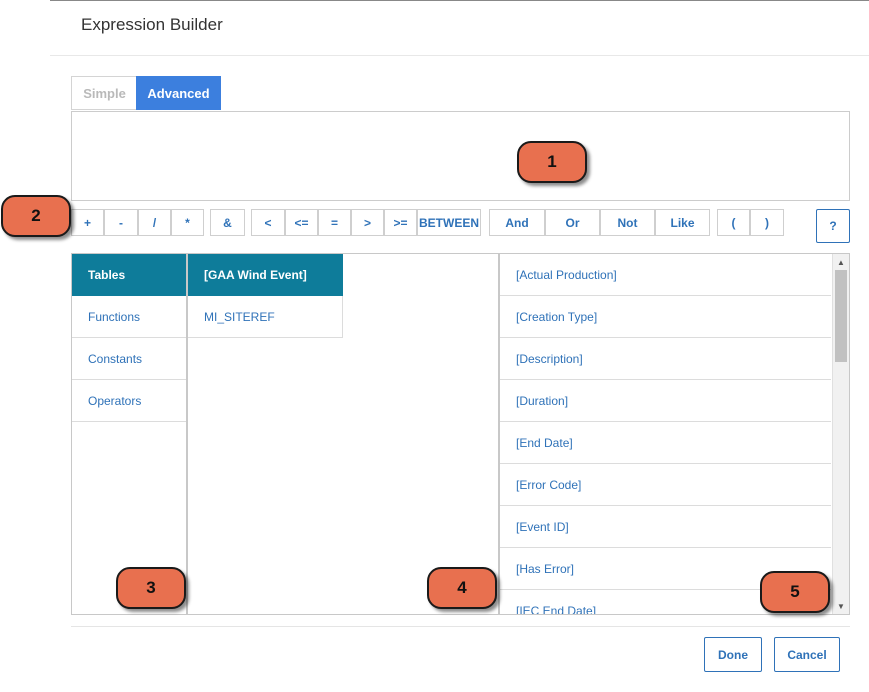 The width and height of the screenshot is (869, 692). What do you see at coordinates (151, 588) in the screenshot?
I see `callout-3: 3` at bounding box center [151, 588].